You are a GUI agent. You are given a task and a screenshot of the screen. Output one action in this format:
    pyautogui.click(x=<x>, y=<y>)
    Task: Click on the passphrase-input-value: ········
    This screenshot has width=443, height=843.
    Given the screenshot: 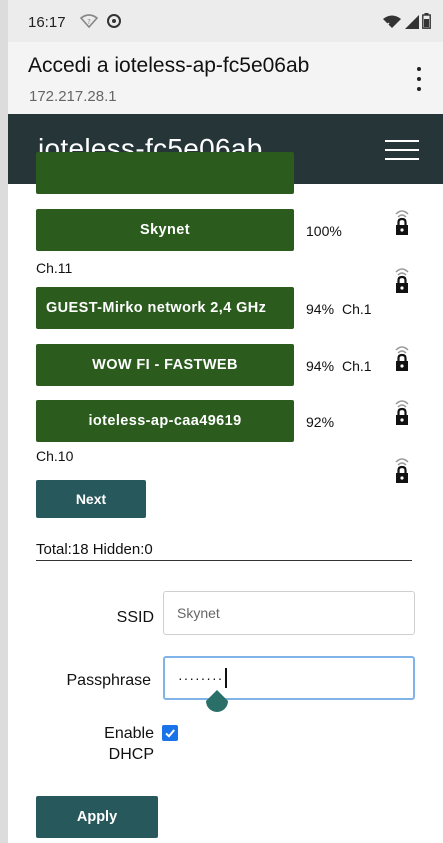 What is the action you would take?
    pyautogui.click(x=201, y=678)
    